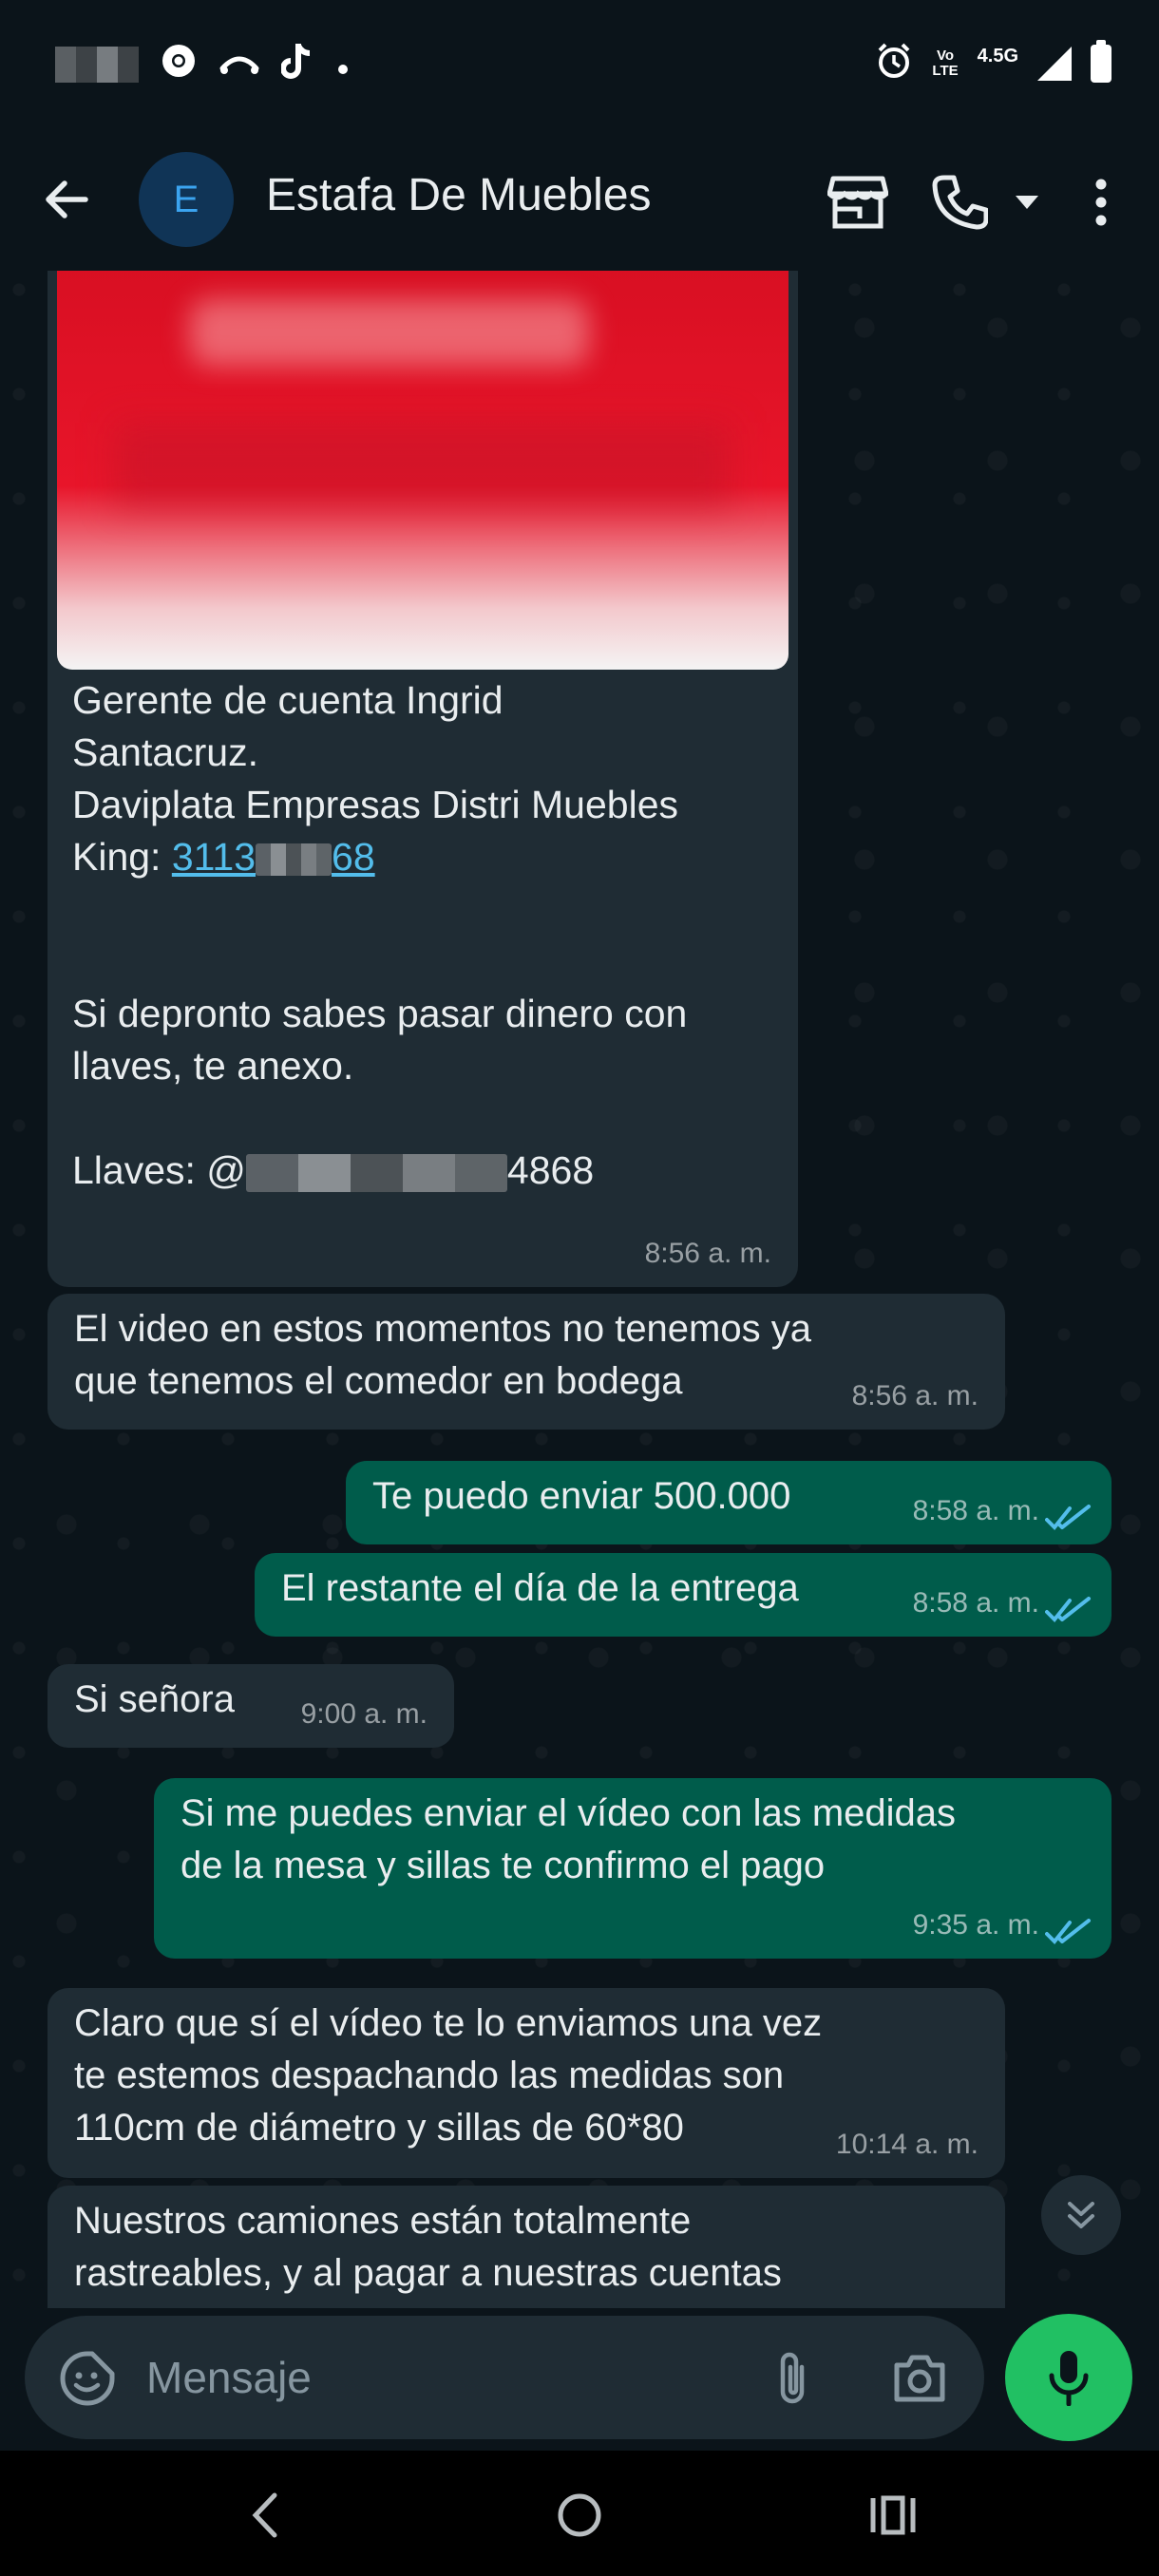  I want to click on chevron-left-icon, so click(264, 2515).